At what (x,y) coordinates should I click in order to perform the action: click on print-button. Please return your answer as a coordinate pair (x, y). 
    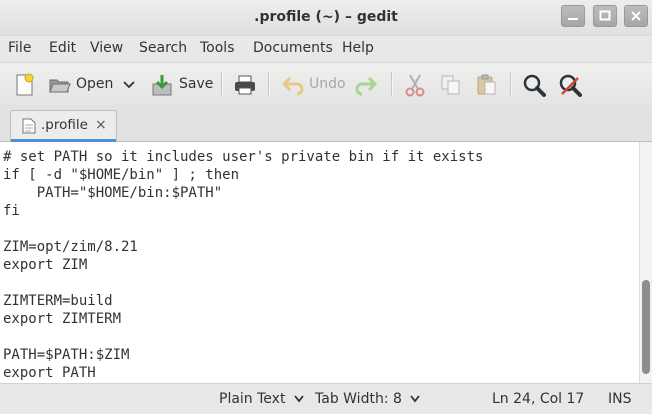
    Looking at the image, I should click on (245, 84).